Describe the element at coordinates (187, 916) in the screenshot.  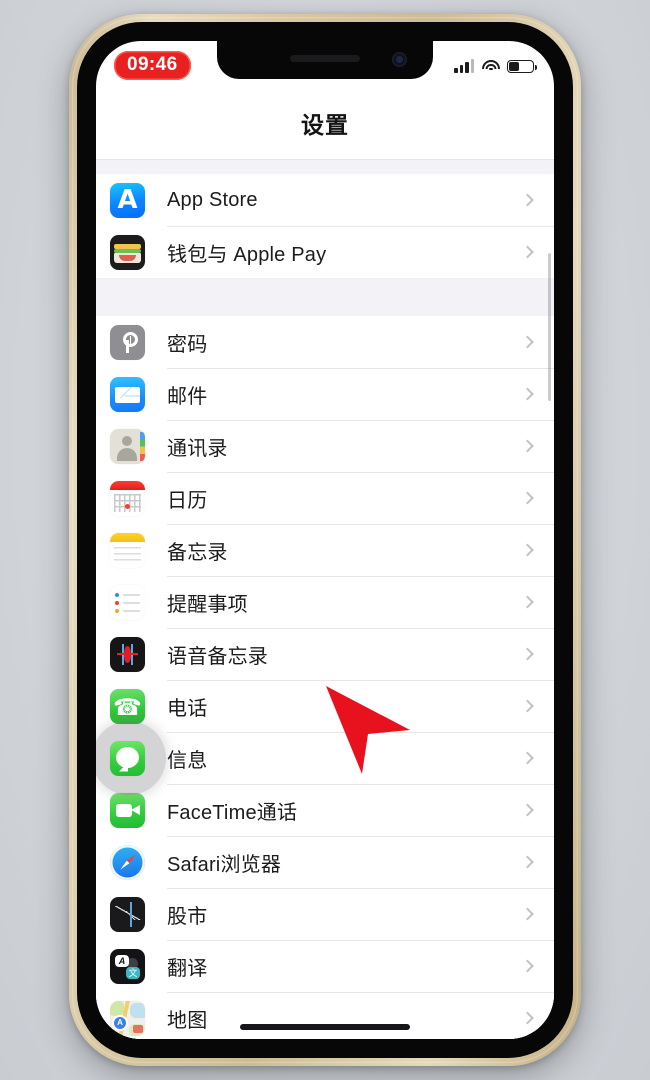
I see `settings-row-label: 股市` at that location.